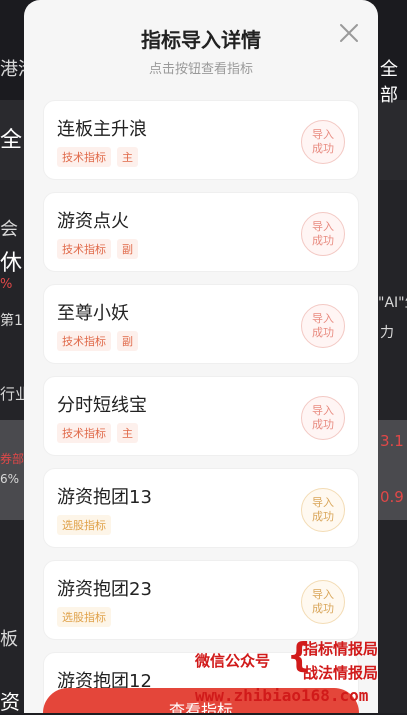 The width and height of the screenshot is (407, 715). Describe the element at coordinates (9, 639) in the screenshot. I see `background-text: 板` at that location.